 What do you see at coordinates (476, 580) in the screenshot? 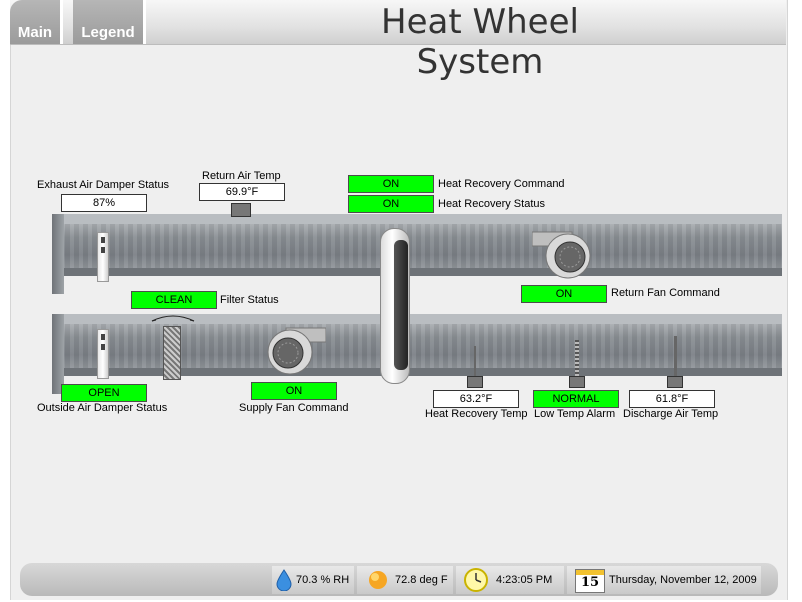
I see `clock-icon` at bounding box center [476, 580].